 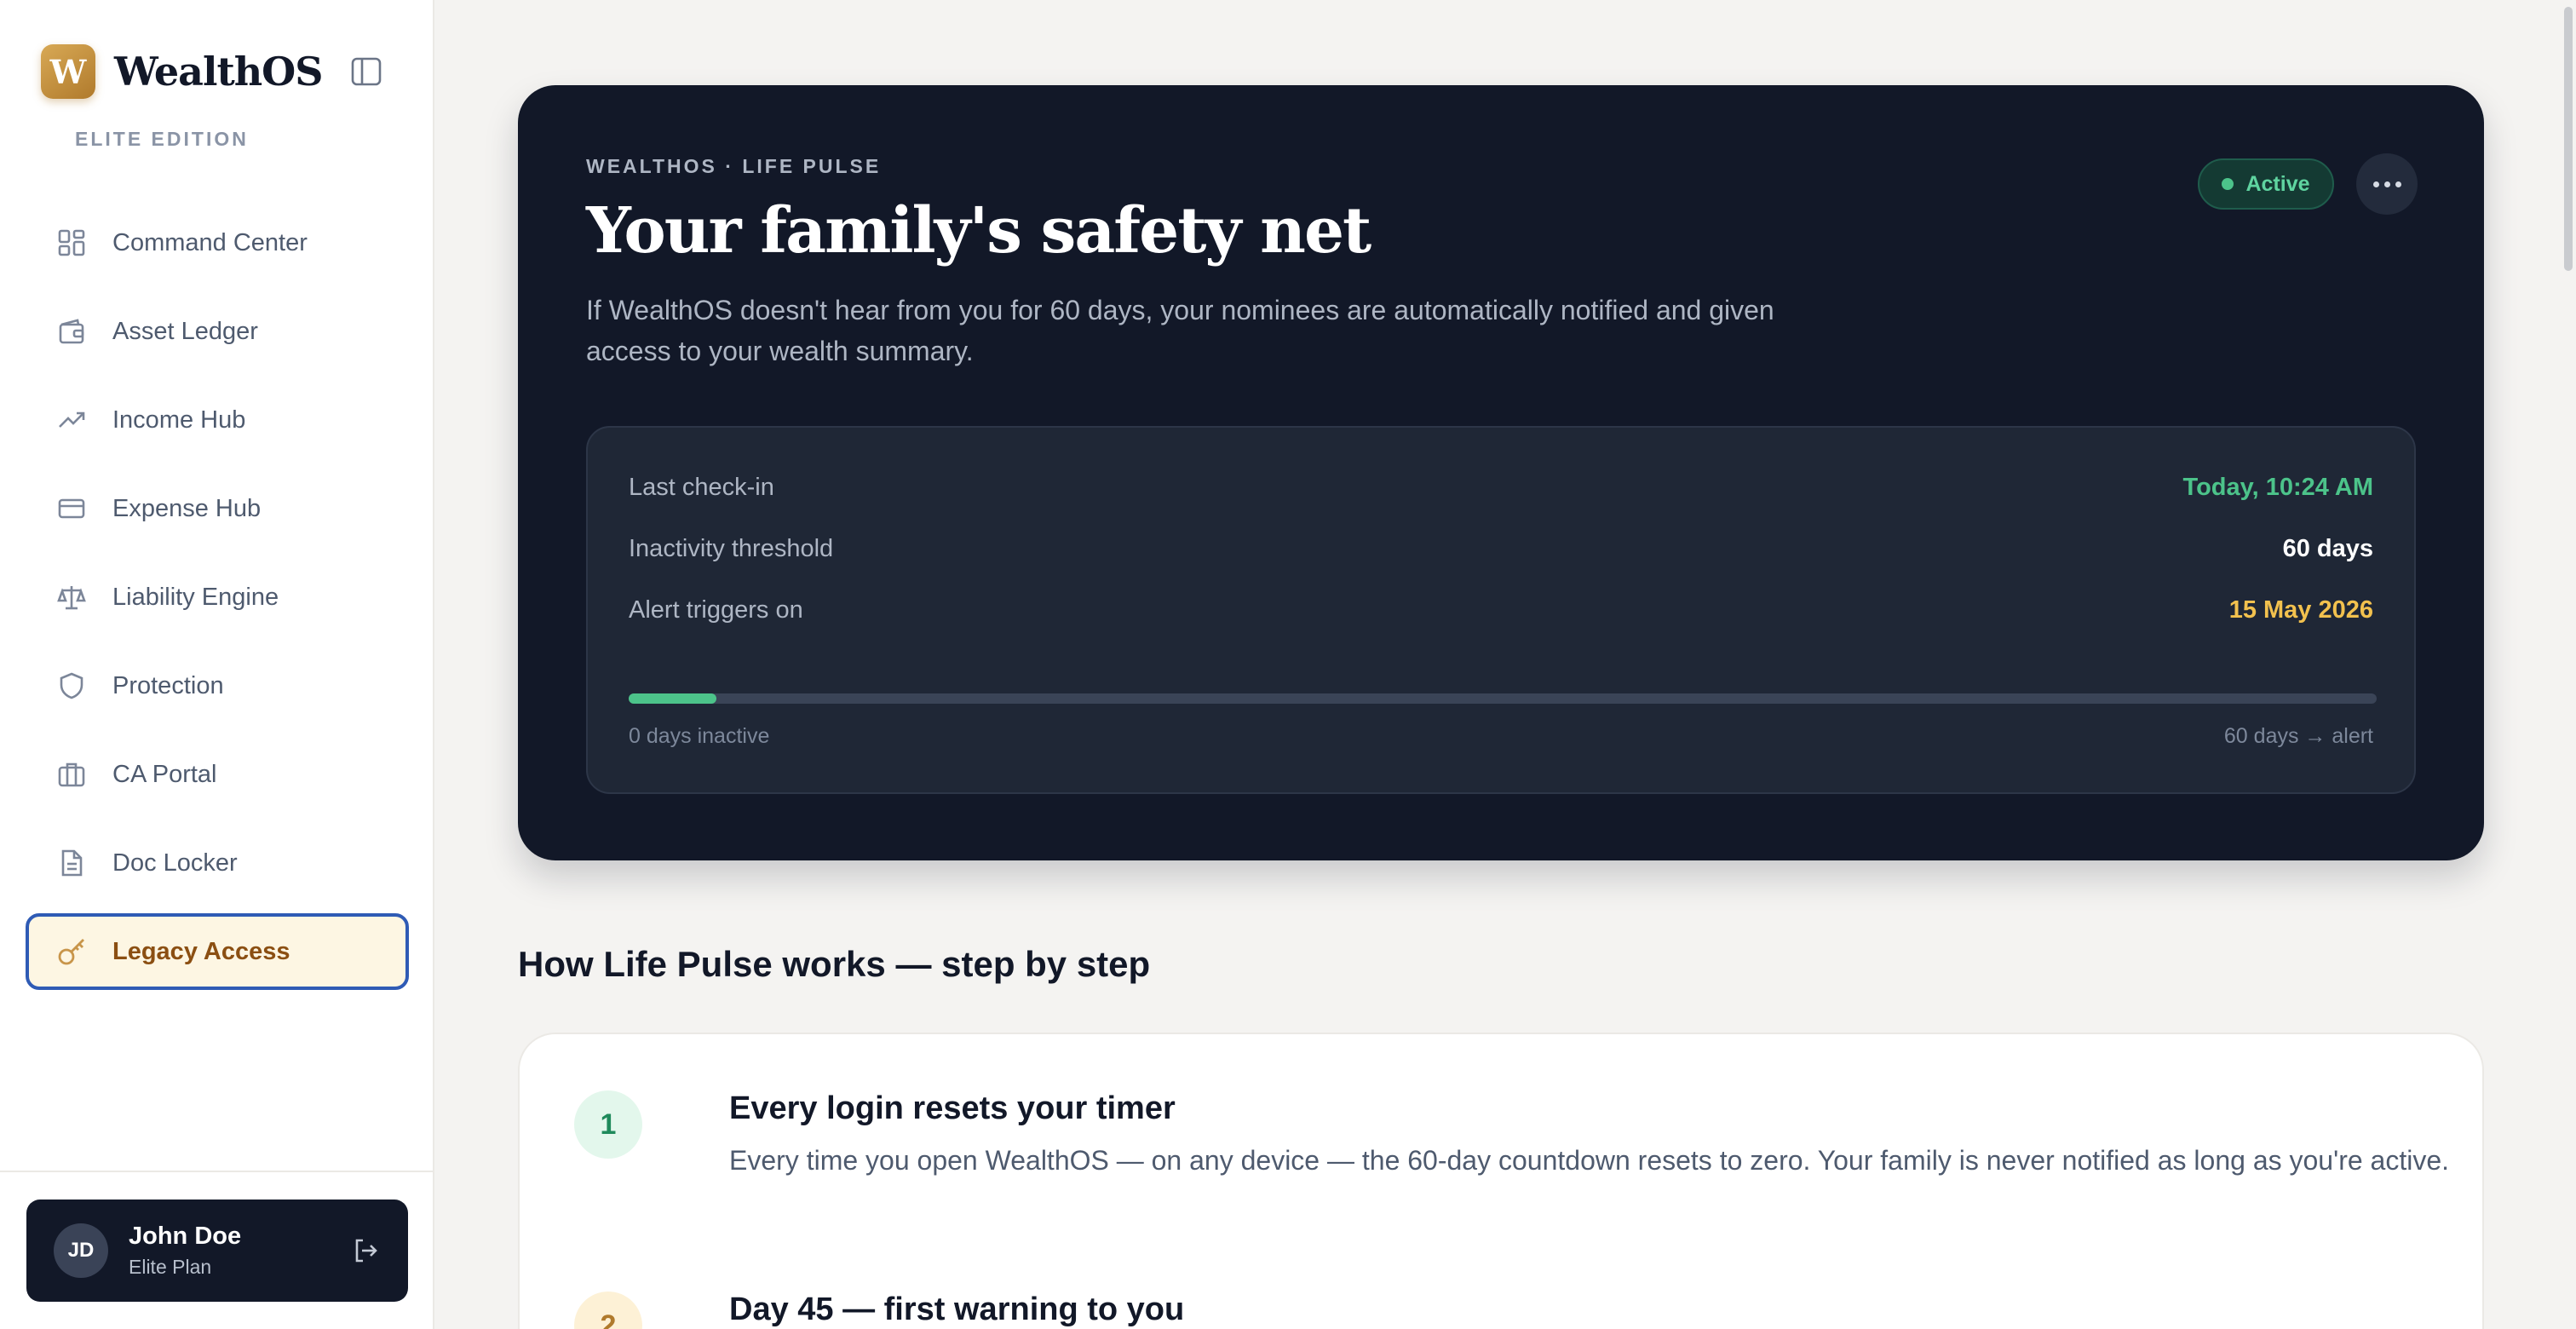 I want to click on progress-end-label: 60 days → alert, so click(x=2298, y=736).